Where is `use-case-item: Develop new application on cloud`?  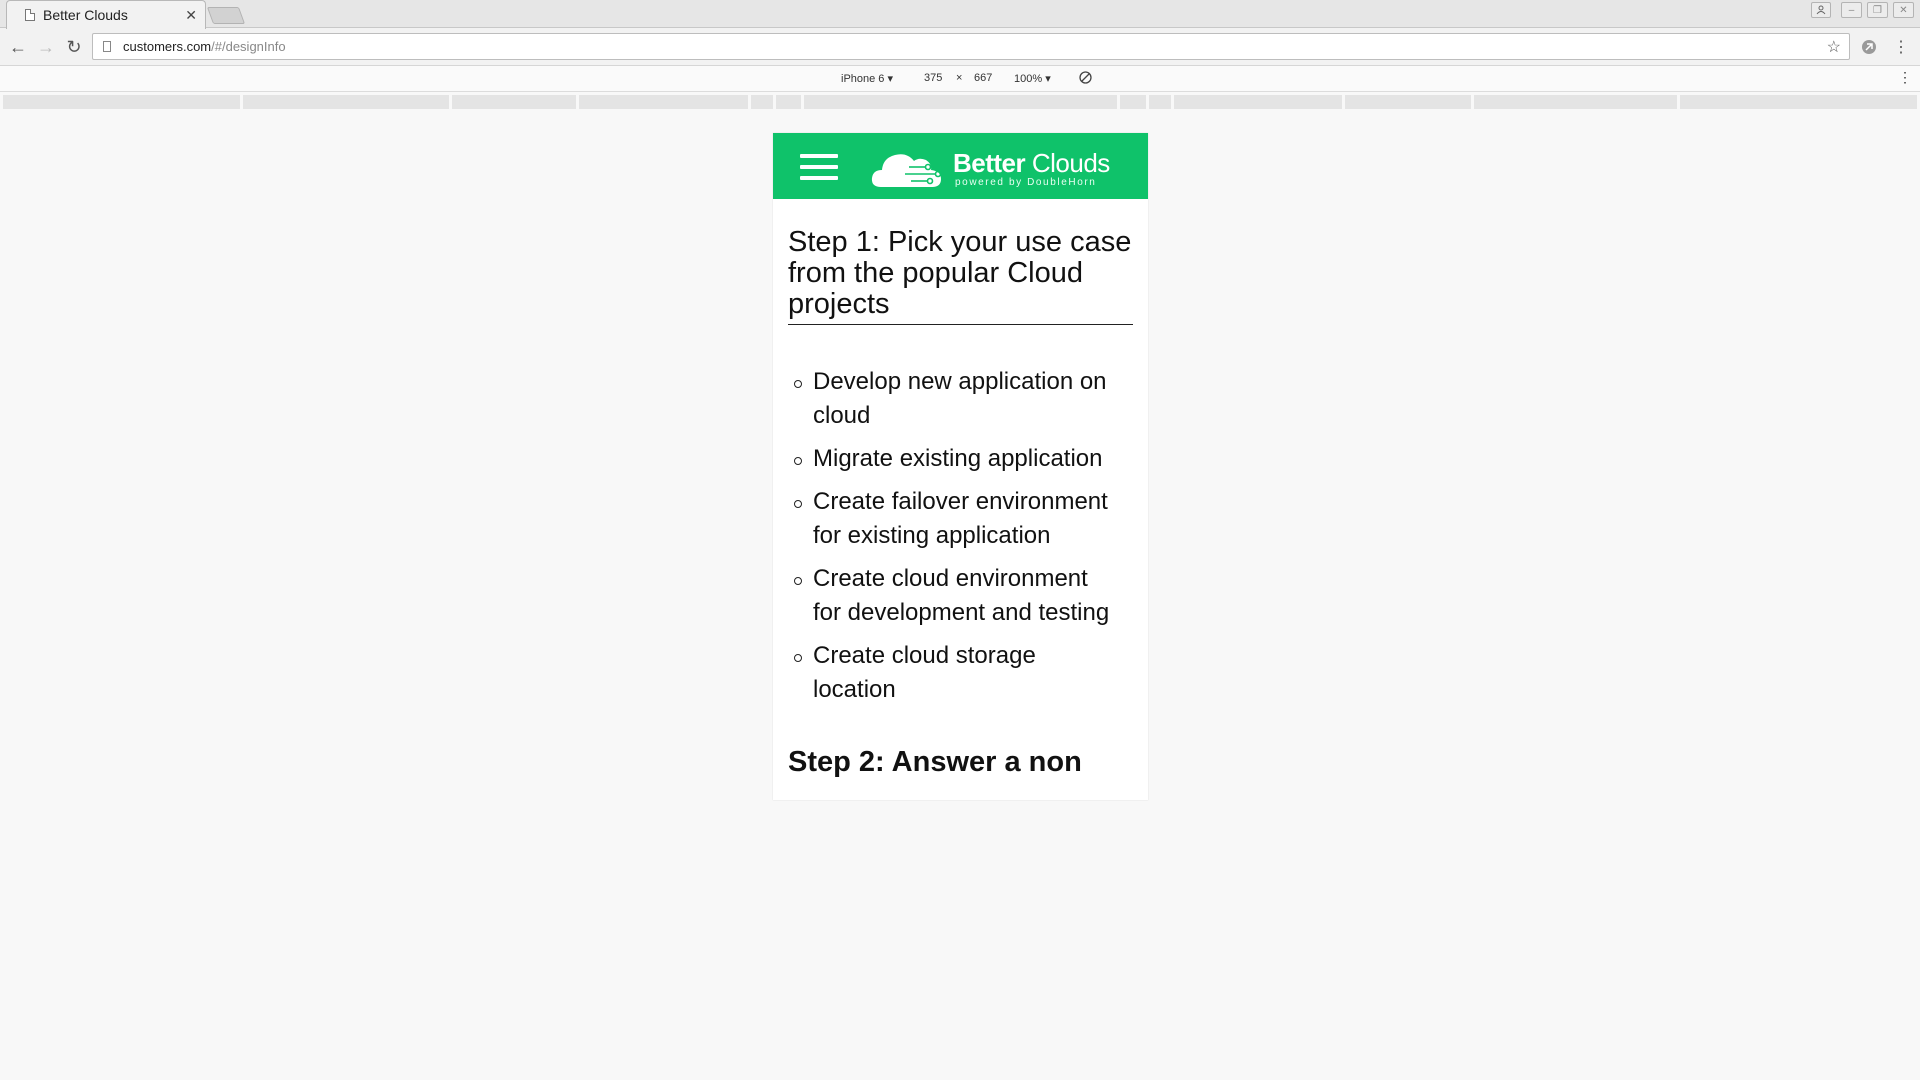 use-case-item: Develop new application on cloud is located at coordinates (963, 399).